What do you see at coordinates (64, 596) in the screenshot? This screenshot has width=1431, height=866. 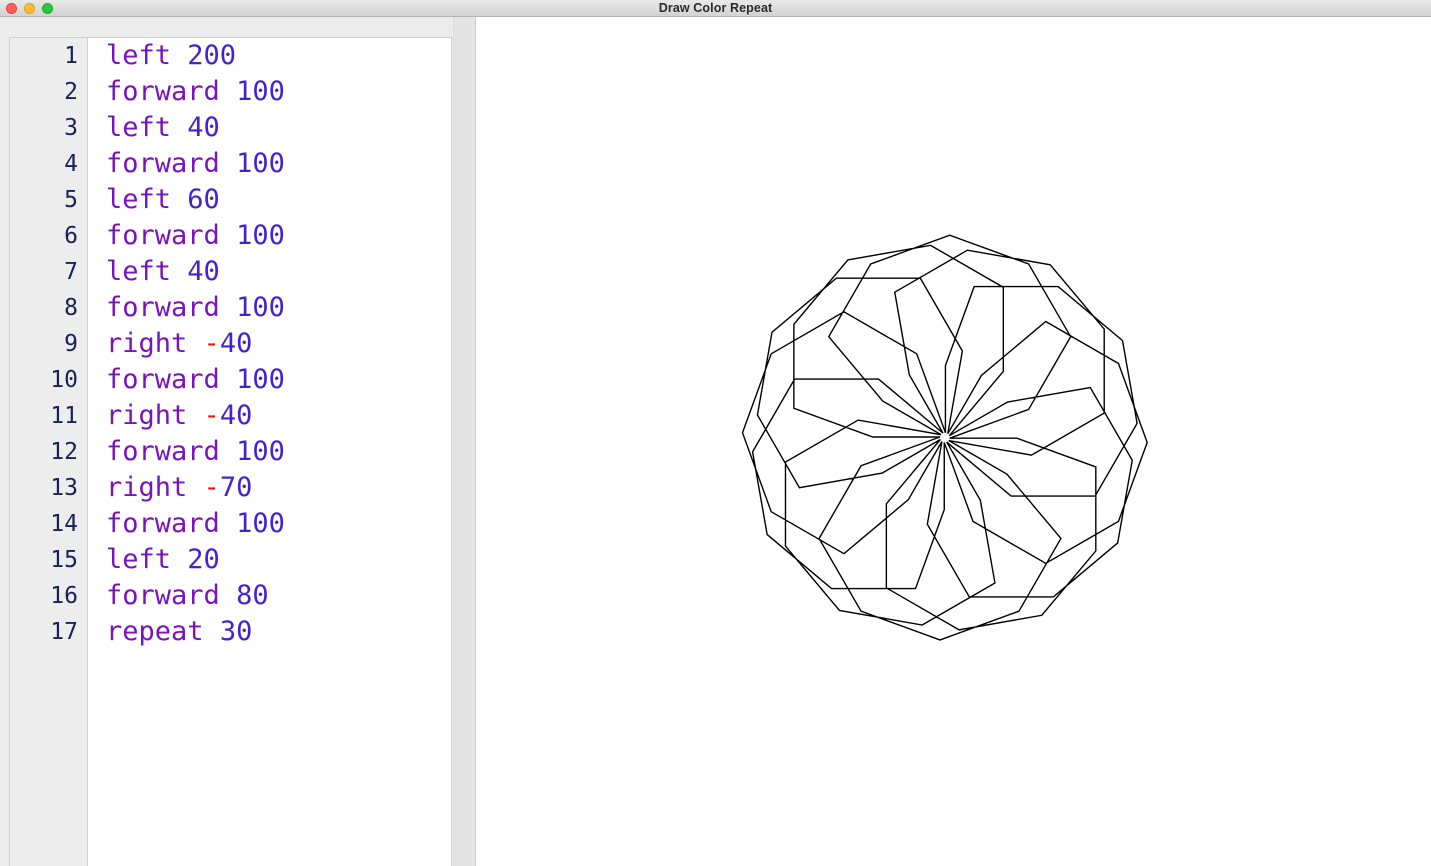 I see `line-number: 16` at bounding box center [64, 596].